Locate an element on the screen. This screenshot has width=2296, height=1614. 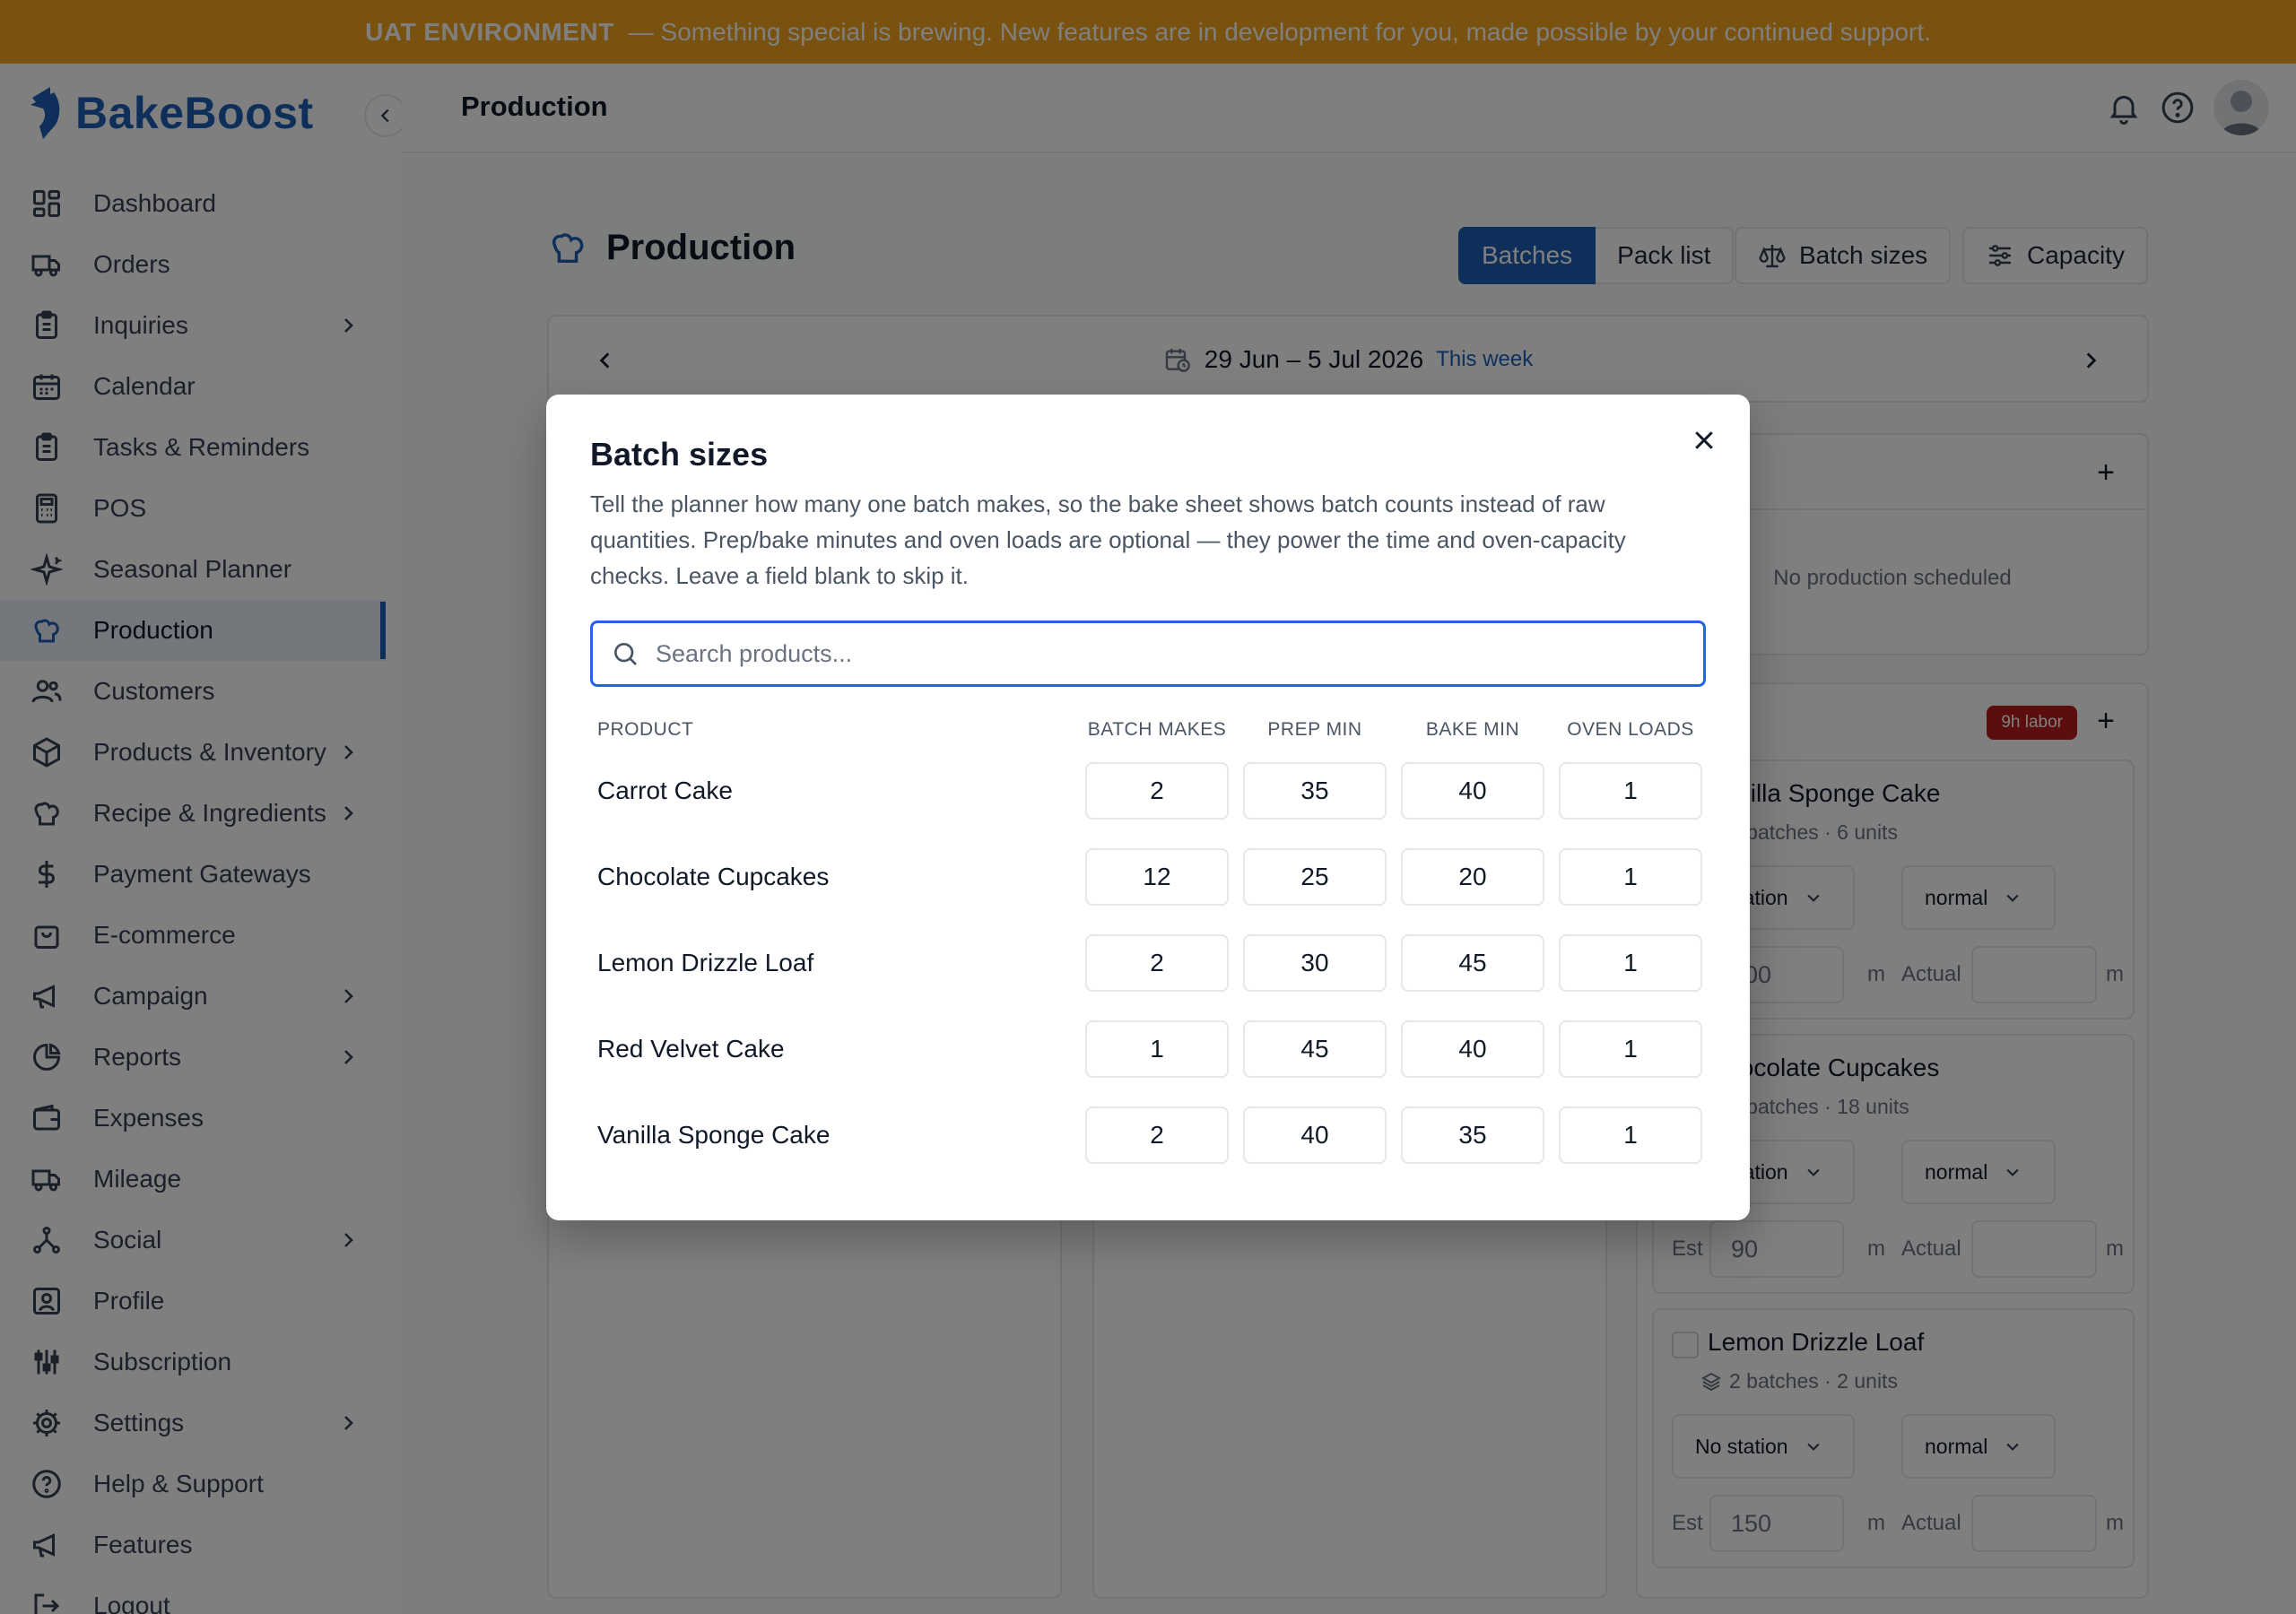
prep-min-input: 25 is located at coordinates (1315, 877).